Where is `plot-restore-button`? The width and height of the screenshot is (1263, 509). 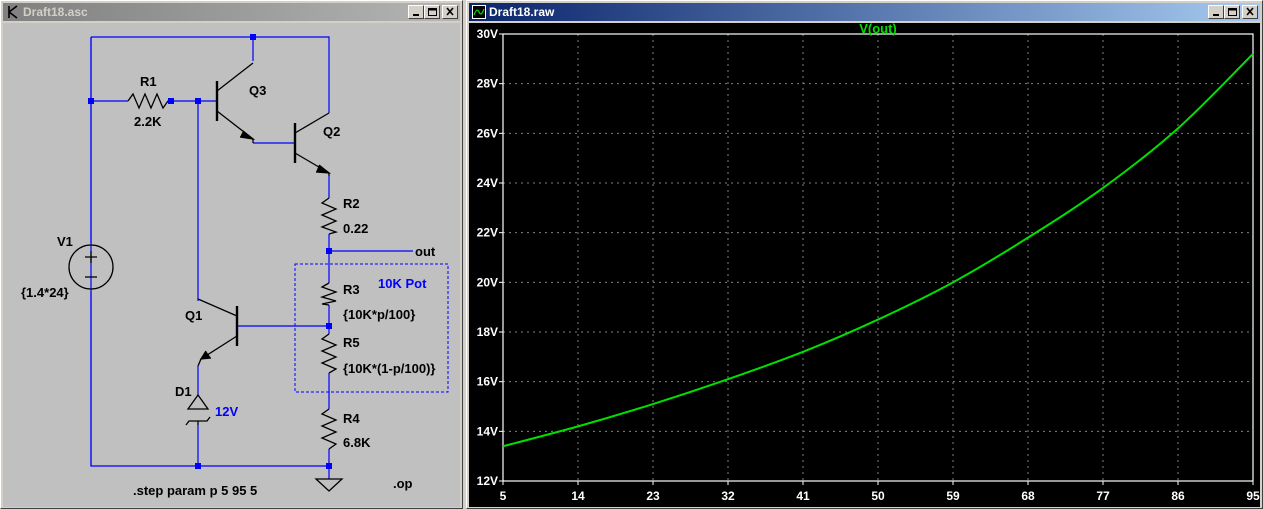 plot-restore-button is located at coordinates (1232, 12).